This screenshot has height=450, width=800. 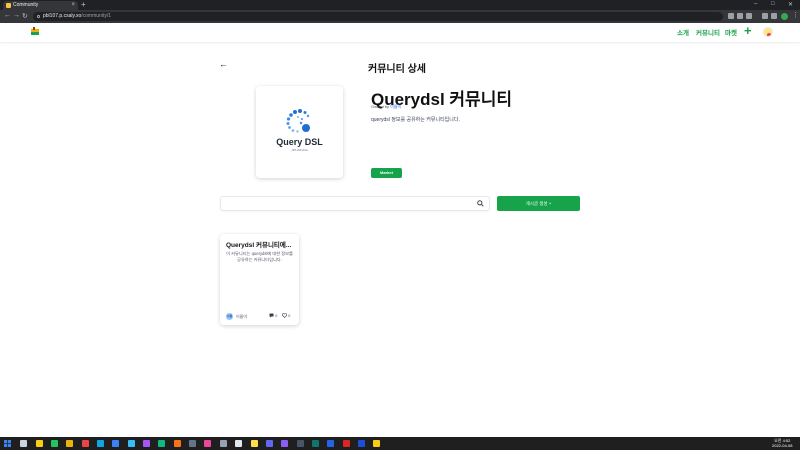 I want to click on address-bar: pbl107.p.csaly.xo/community/1, so click(x=378, y=16).